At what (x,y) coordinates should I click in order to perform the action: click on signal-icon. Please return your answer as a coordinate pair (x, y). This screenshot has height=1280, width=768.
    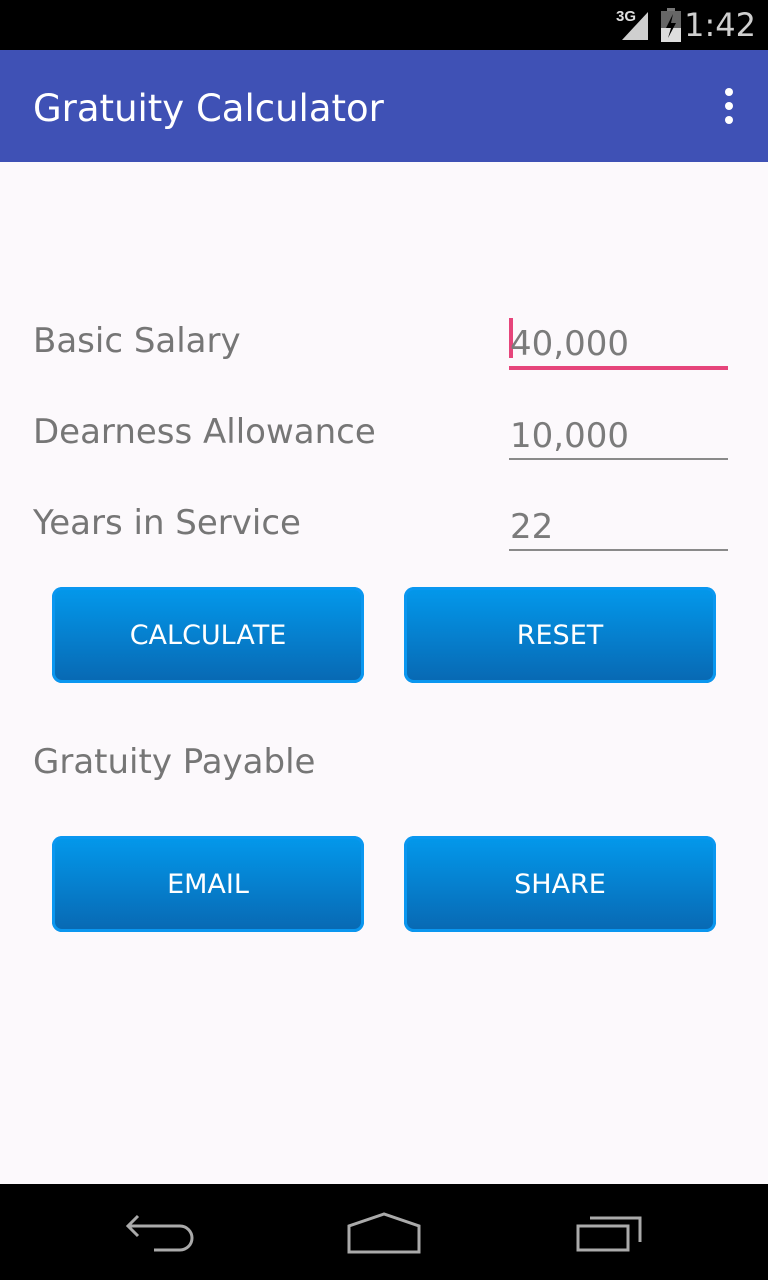
    Looking at the image, I should click on (635, 26).